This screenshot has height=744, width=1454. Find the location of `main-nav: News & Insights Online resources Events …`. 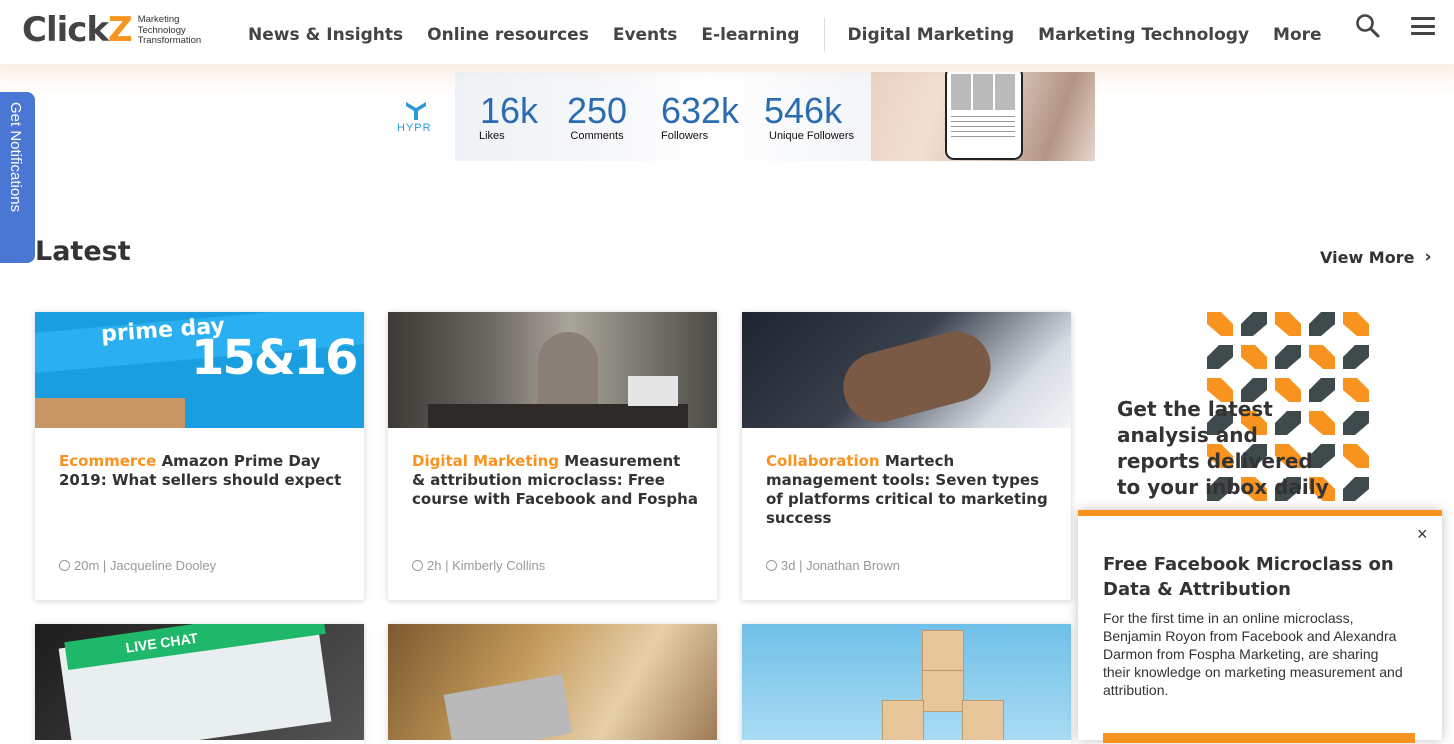

main-nav: News & Insights Online resources Events … is located at coordinates (797, 35).